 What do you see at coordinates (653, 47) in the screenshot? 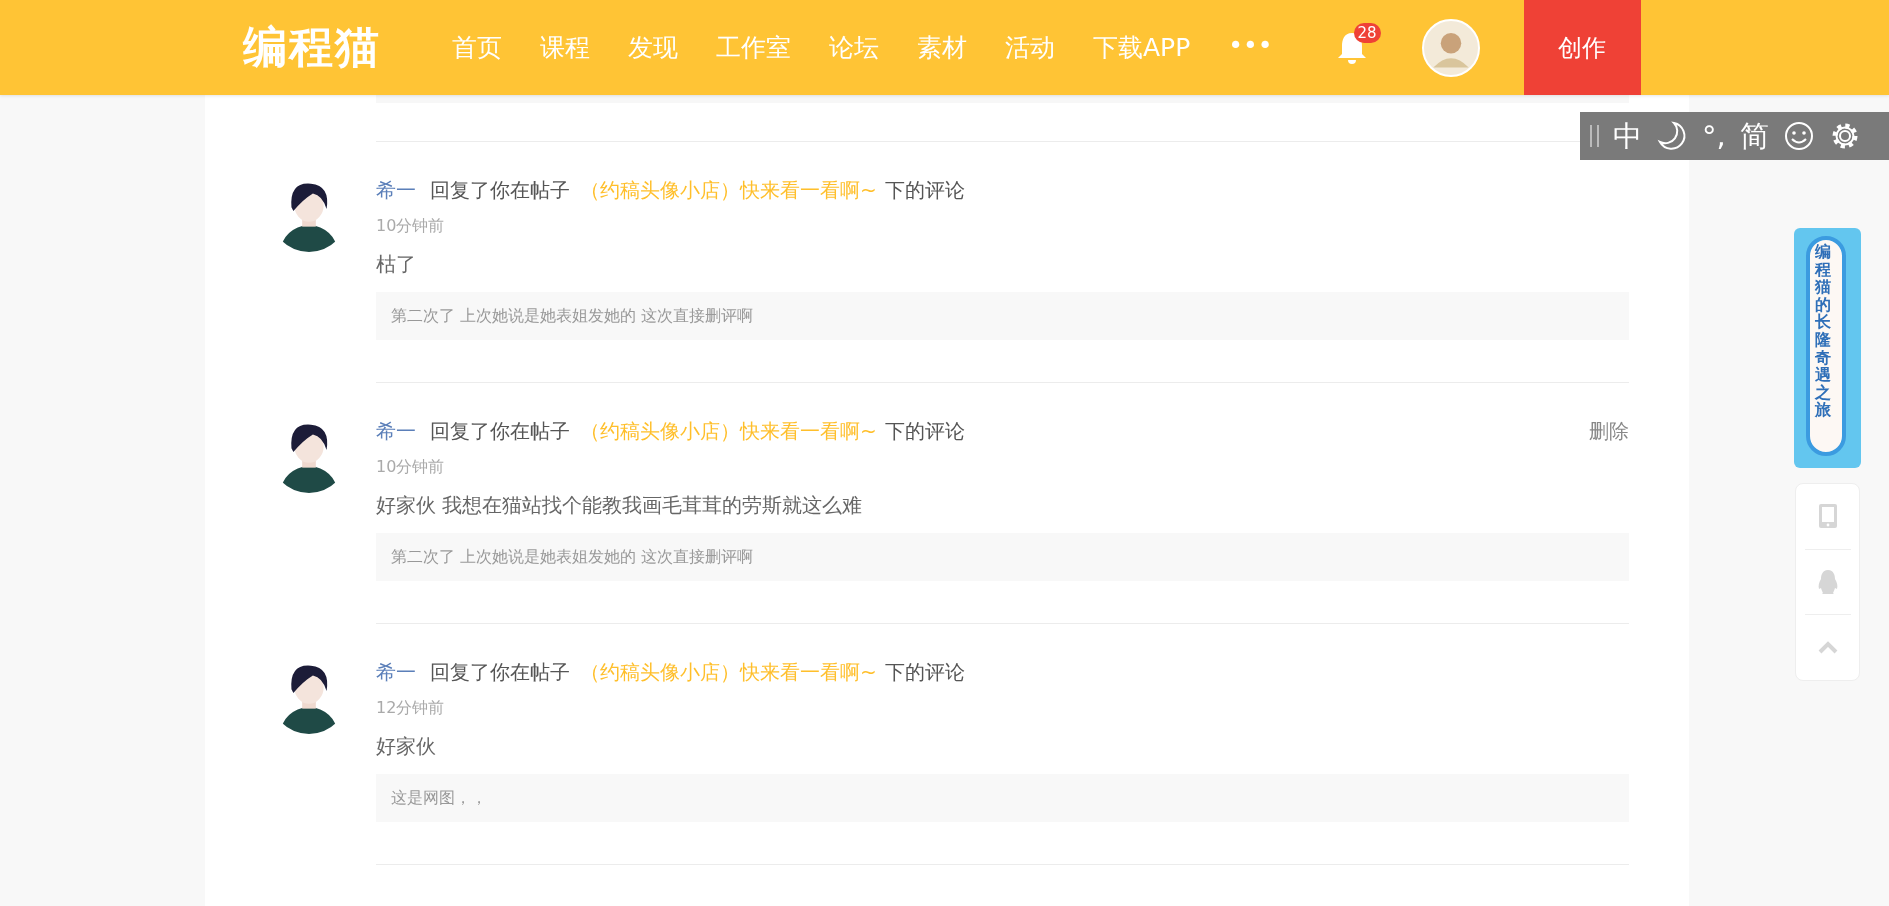
I see `nav-link: 发现` at bounding box center [653, 47].